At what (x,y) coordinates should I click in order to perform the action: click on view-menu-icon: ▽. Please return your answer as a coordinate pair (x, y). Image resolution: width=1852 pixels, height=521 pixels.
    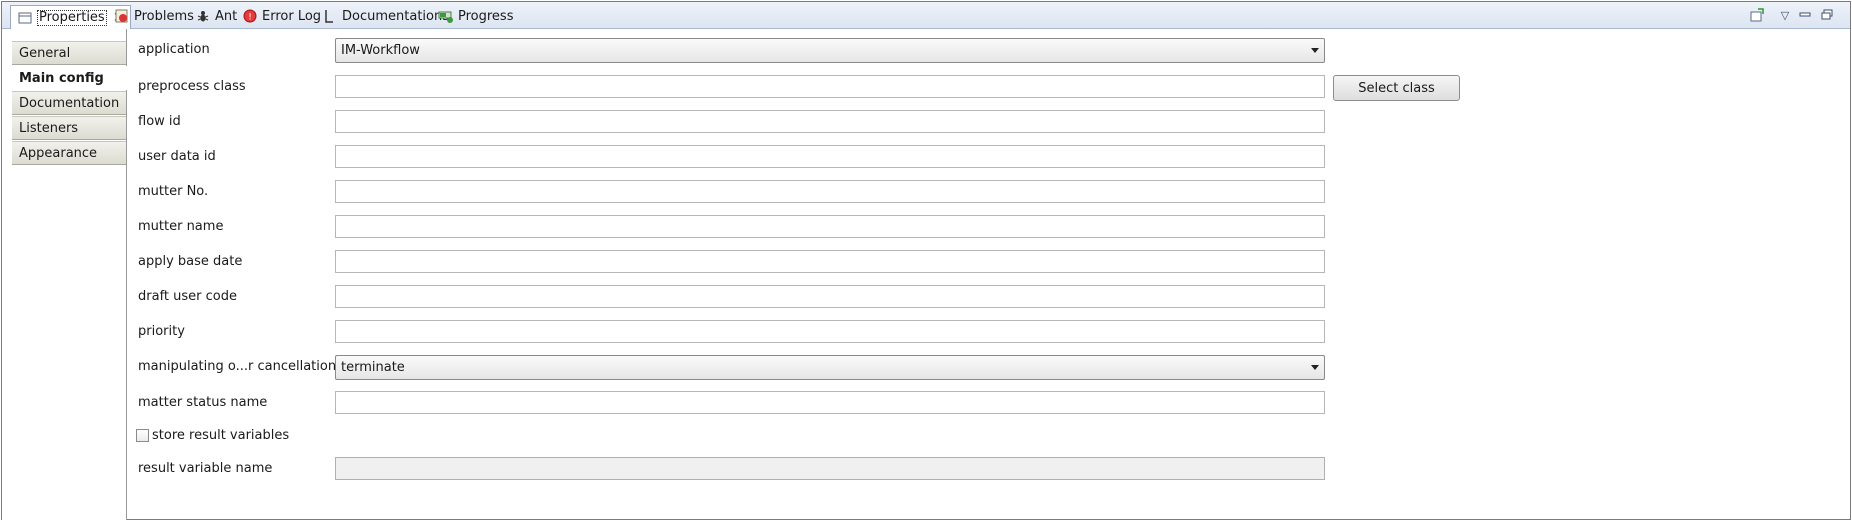
    Looking at the image, I should click on (1785, 15).